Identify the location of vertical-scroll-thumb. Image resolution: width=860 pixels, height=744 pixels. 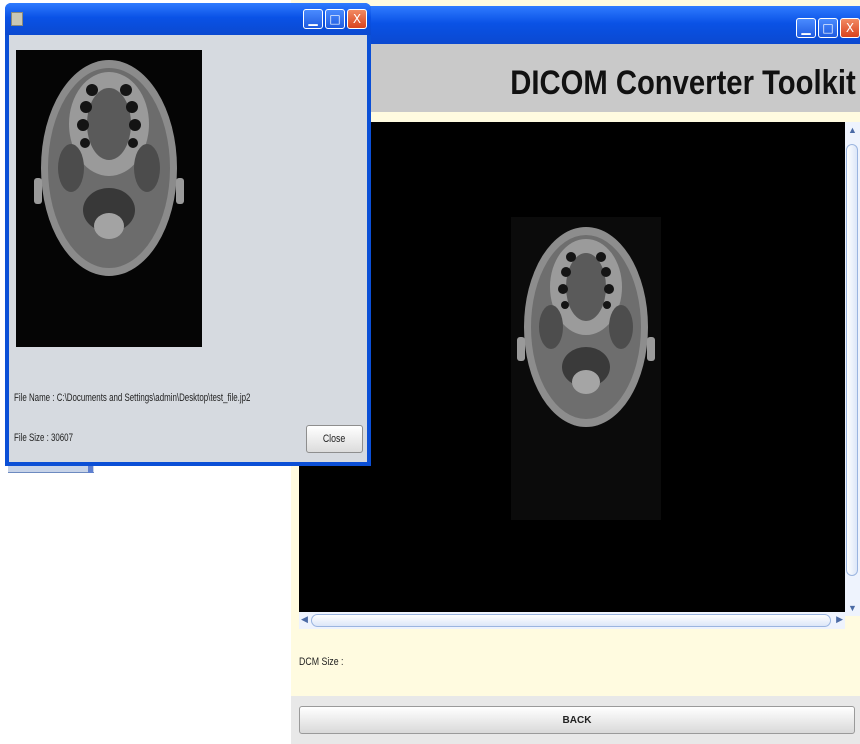
(852, 360).